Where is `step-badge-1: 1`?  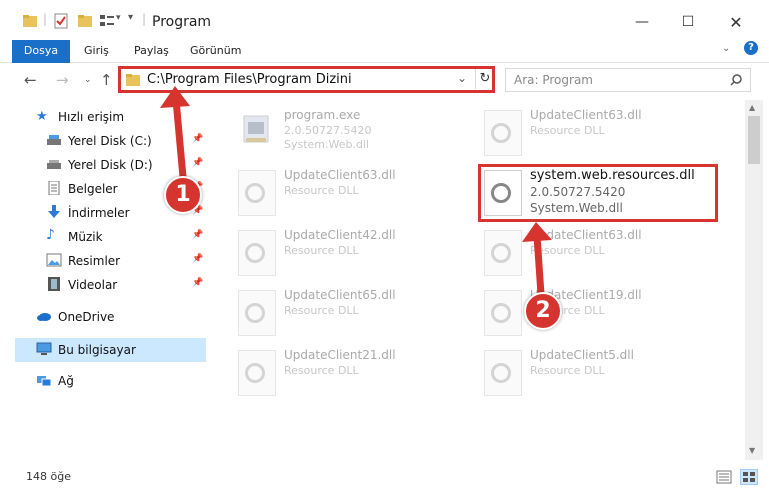 step-badge-1: 1 is located at coordinates (183, 195).